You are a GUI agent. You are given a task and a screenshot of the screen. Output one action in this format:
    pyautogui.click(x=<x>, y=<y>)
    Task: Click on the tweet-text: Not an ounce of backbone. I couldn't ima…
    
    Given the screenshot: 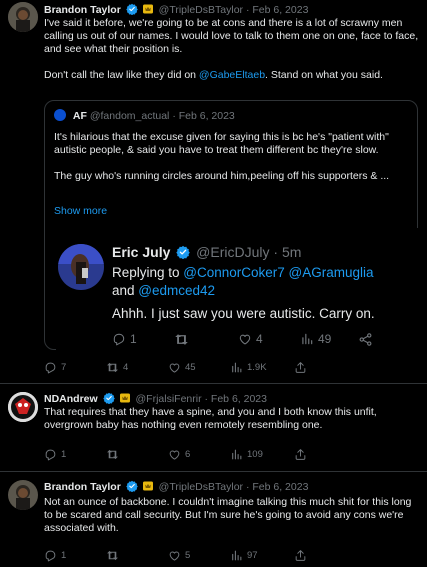 What is the action you would take?
    pyautogui.click(x=228, y=515)
    